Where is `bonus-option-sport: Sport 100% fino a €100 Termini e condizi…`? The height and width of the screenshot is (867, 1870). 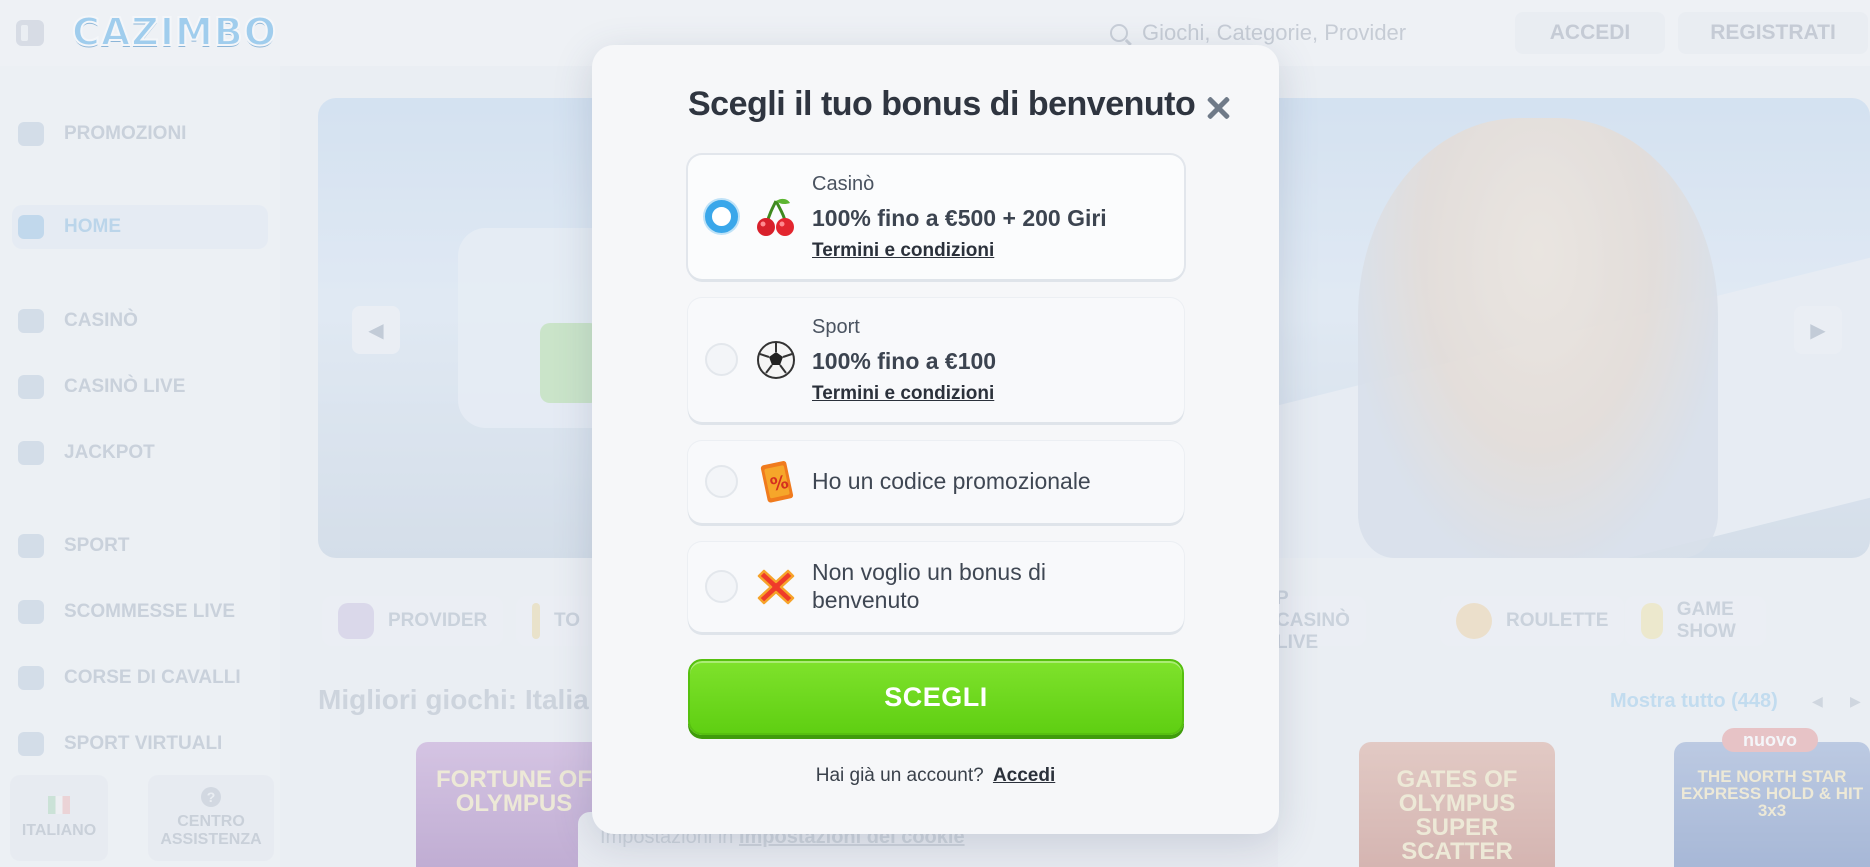 bonus-option-sport: Sport 100% fino a €100 Termini e condizi… is located at coordinates (936, 360).